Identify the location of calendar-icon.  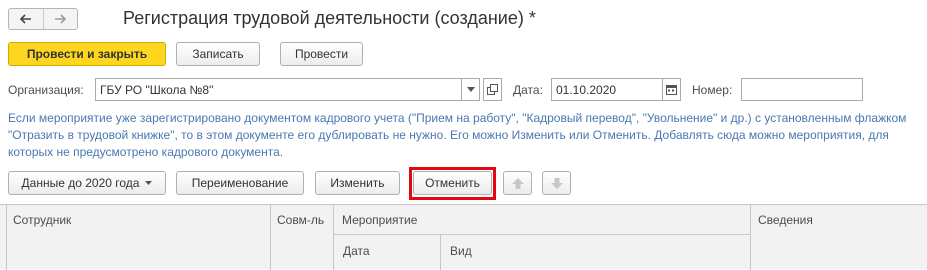
(671, 90).